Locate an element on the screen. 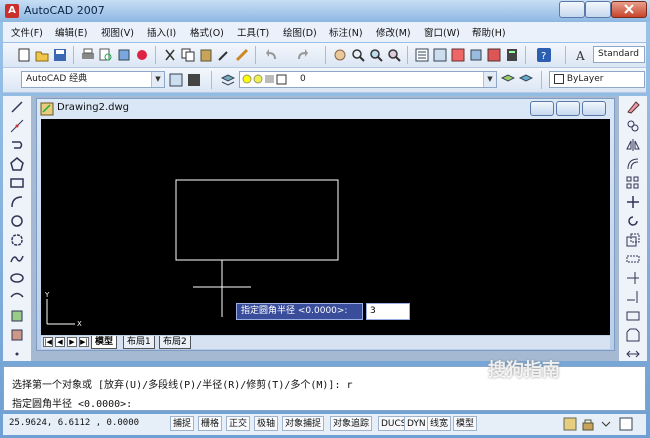 Image resolution: width=650 pixels, height=438 pixels. prev-tab-icon: ◀ is located at coordinates (60, 342).